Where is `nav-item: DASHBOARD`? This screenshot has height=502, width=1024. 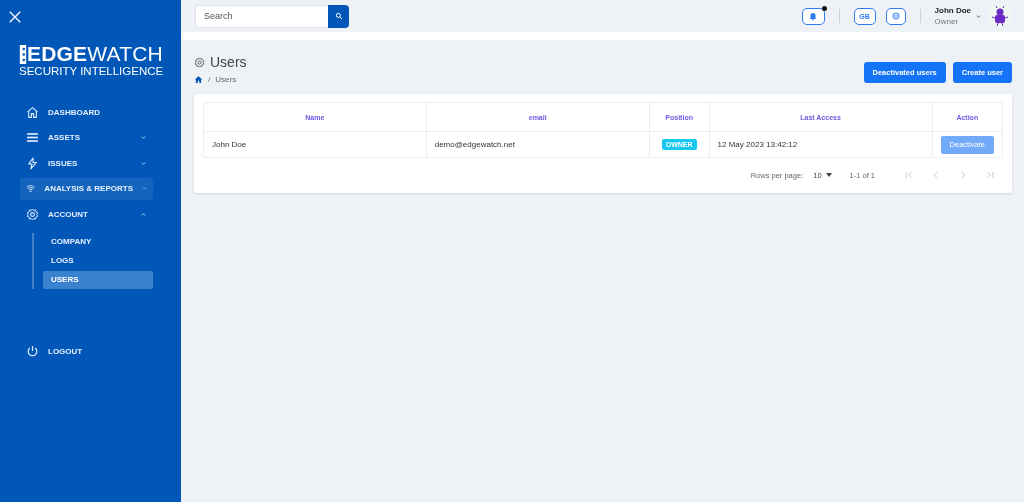 nav-item: DASHBOARD is located at coordinates (86, 112).